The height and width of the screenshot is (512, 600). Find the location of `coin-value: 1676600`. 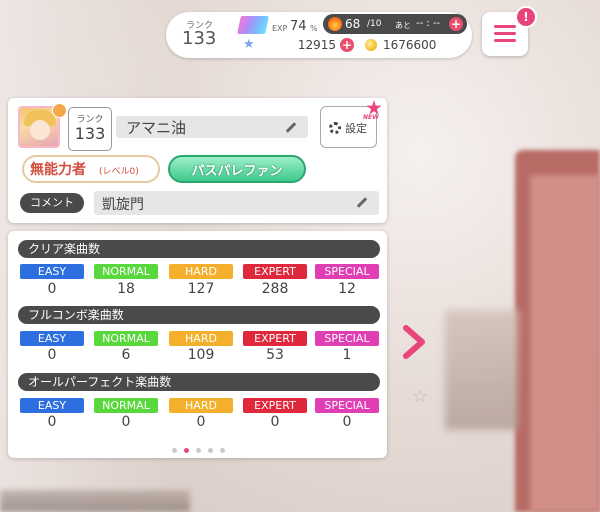

coin-value: 1676600 is located at coordinates (410, 45).